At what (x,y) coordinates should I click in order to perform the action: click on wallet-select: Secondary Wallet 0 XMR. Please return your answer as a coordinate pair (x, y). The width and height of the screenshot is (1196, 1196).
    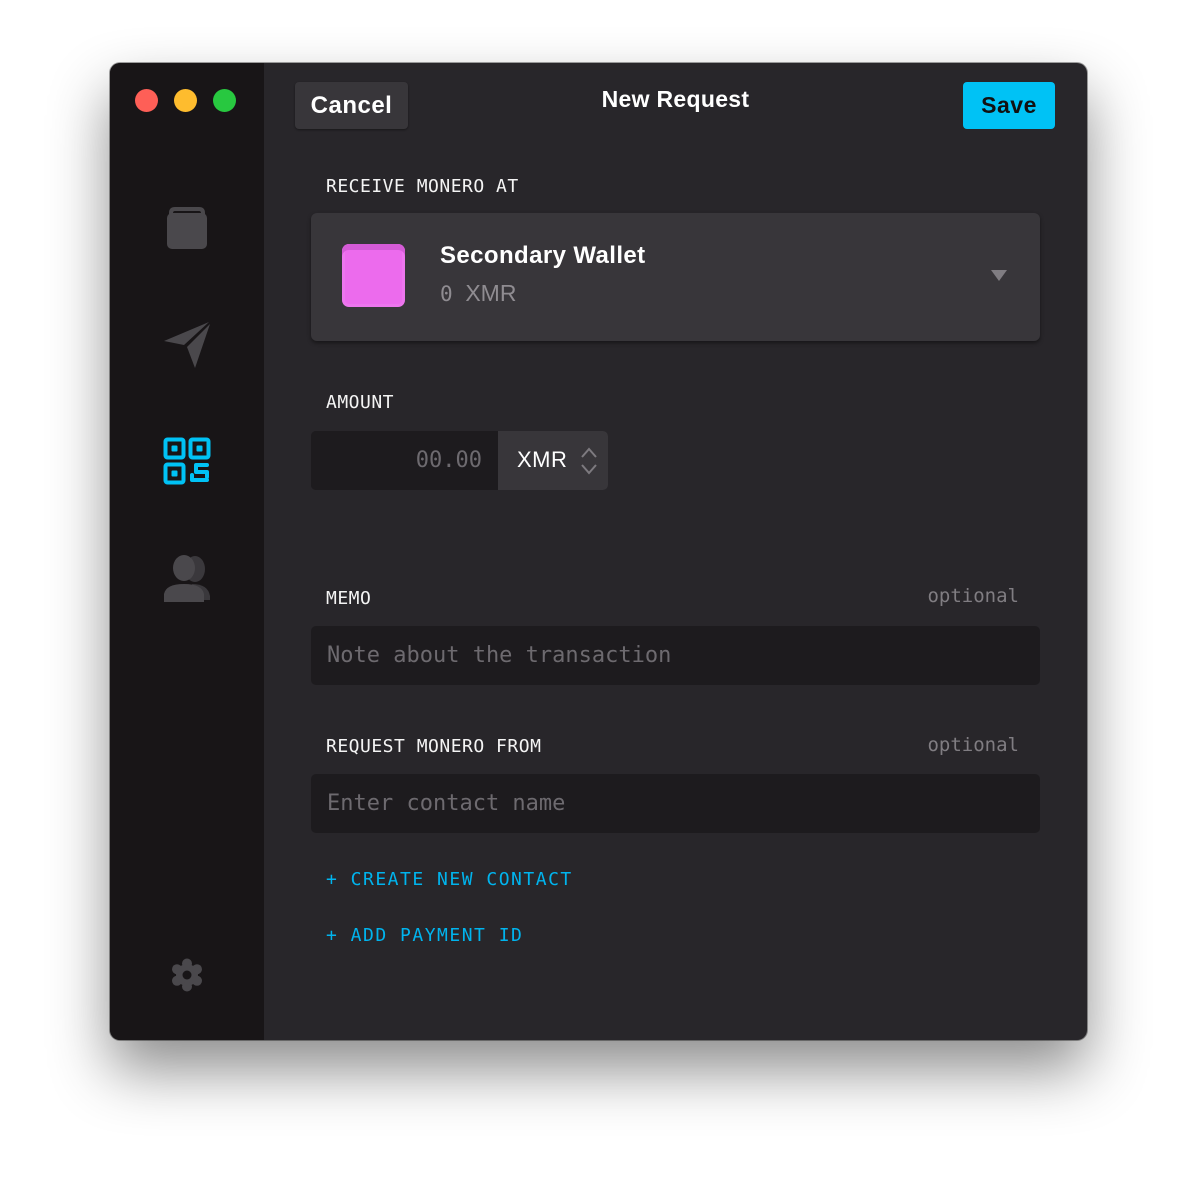
    Looking at the image, I should click on (675, 277).